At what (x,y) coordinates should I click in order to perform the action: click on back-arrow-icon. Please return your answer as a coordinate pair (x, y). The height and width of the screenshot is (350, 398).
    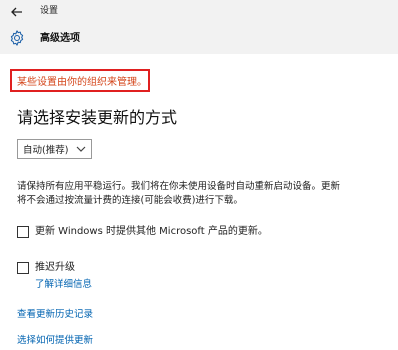
    Looking at the image, I should click on (16, 12).